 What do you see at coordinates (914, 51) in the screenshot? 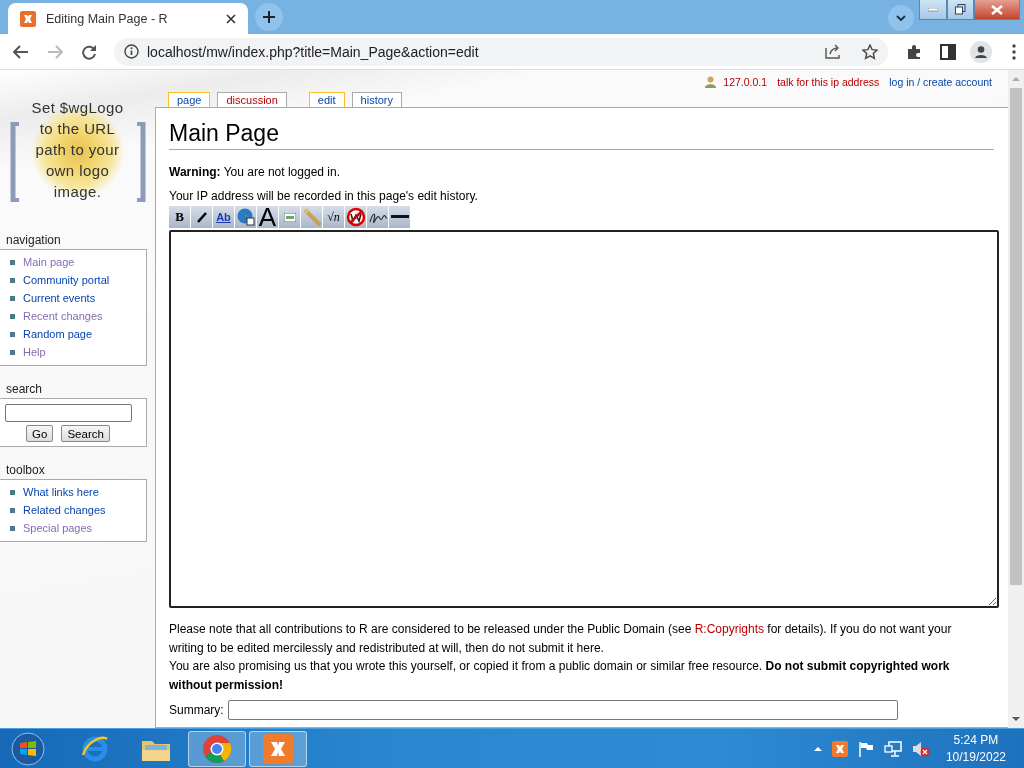
I see `puzzle-icon` at bounding box center [914, 51].